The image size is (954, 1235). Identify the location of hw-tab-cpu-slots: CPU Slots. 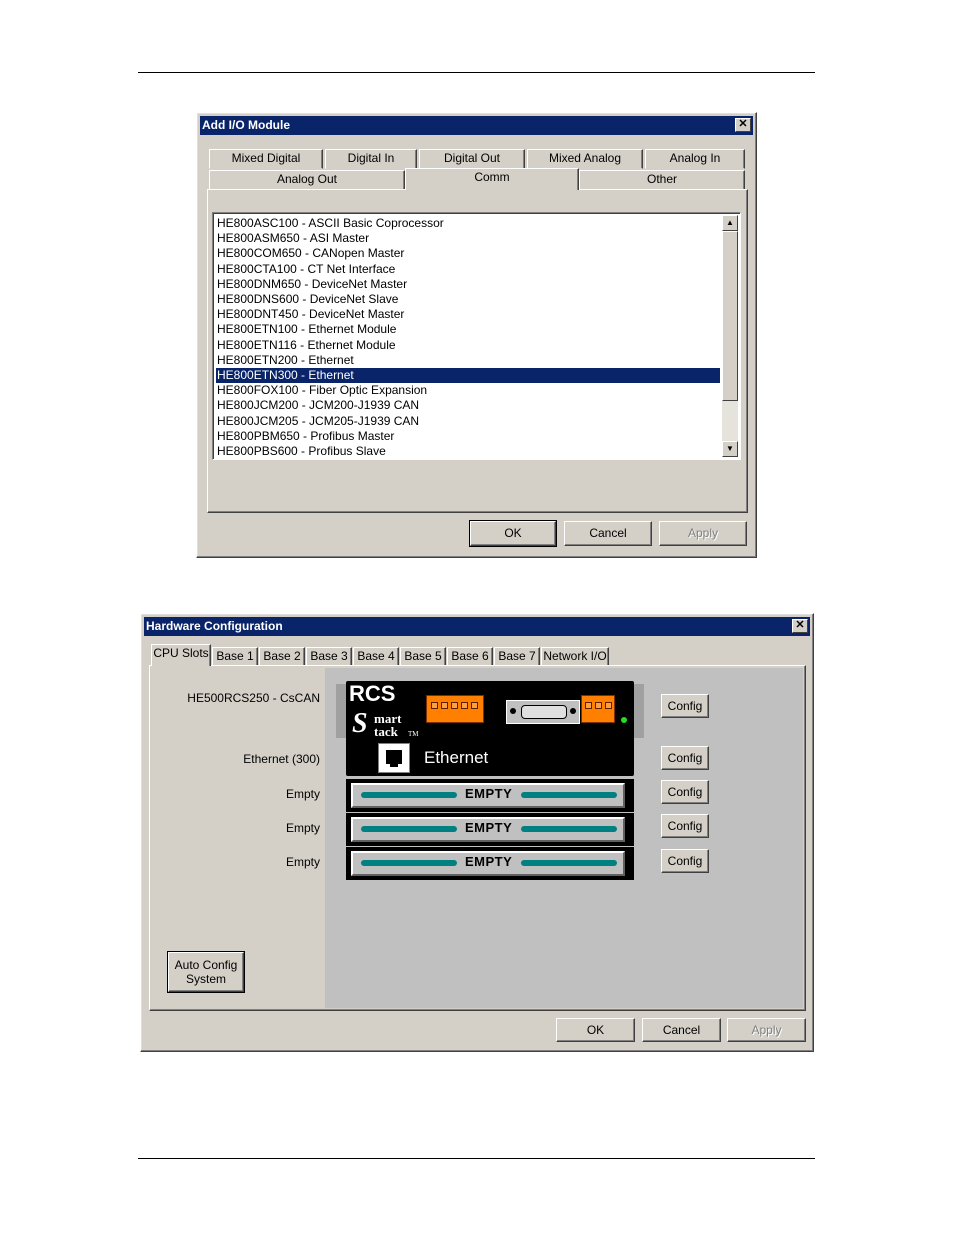
(181, 655).